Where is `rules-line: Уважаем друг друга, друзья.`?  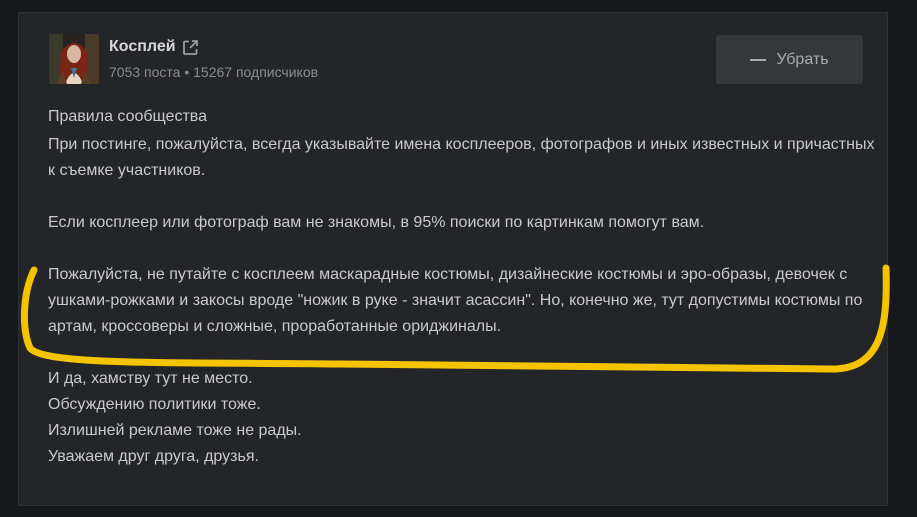
rules-line: Уважаем друг друга, друзья. is located at coordinates (153, 456).